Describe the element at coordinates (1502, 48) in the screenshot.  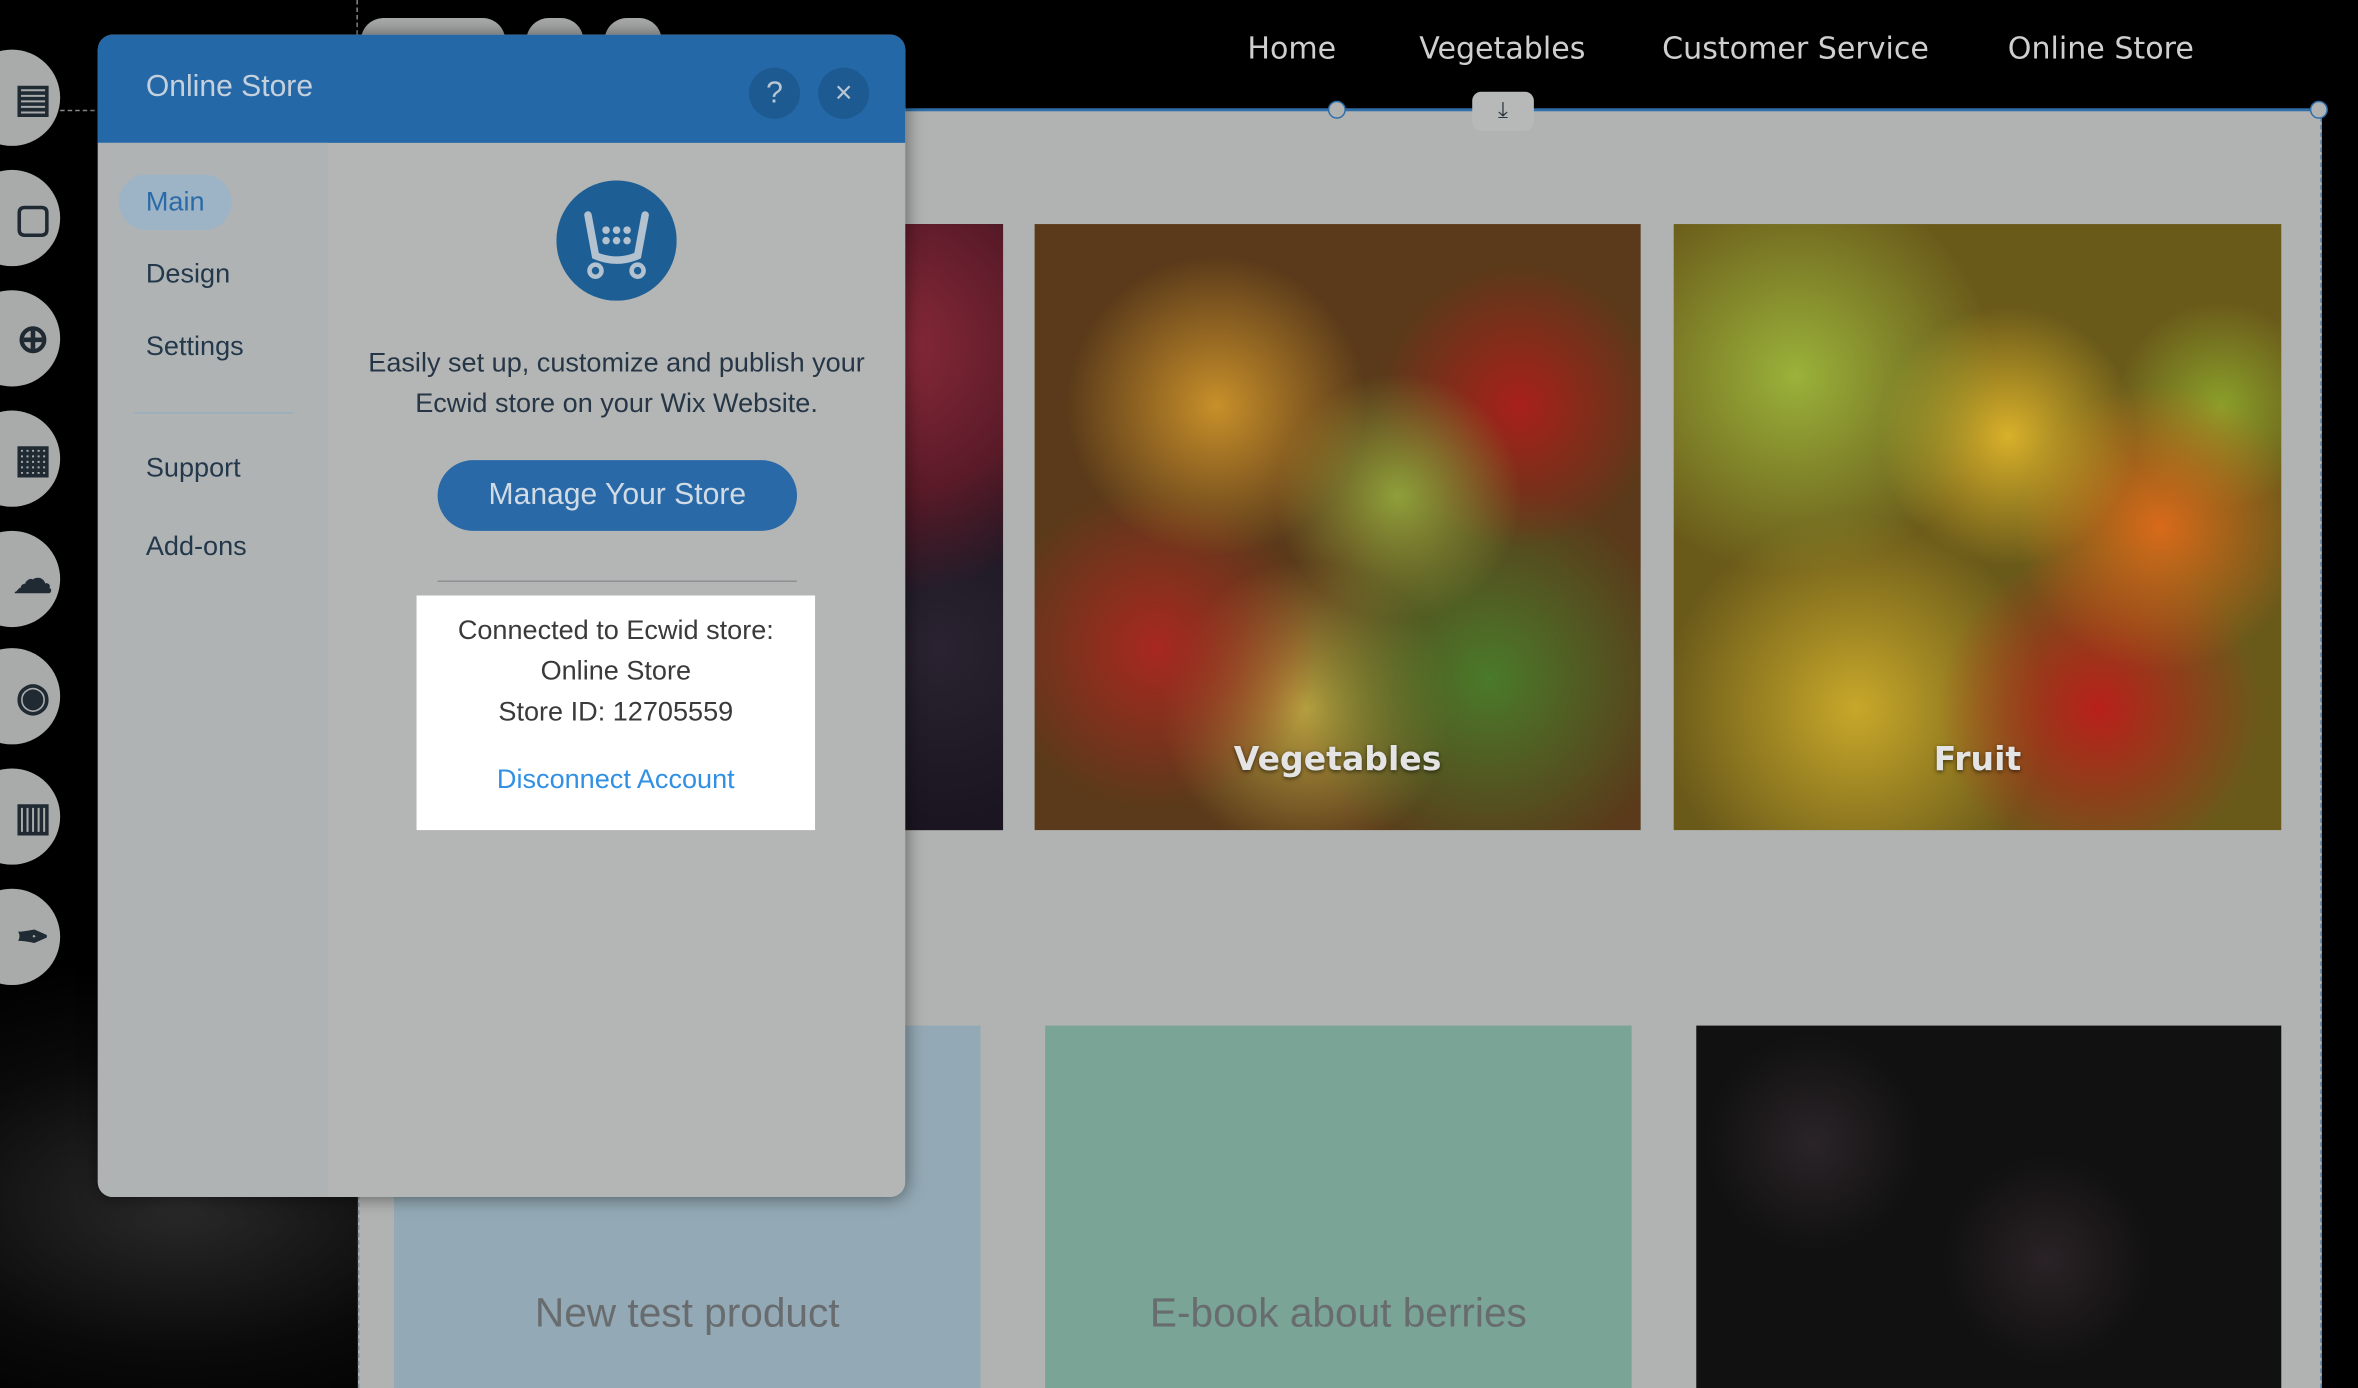
I see `nav-vegetables: Vegetables` at that location.